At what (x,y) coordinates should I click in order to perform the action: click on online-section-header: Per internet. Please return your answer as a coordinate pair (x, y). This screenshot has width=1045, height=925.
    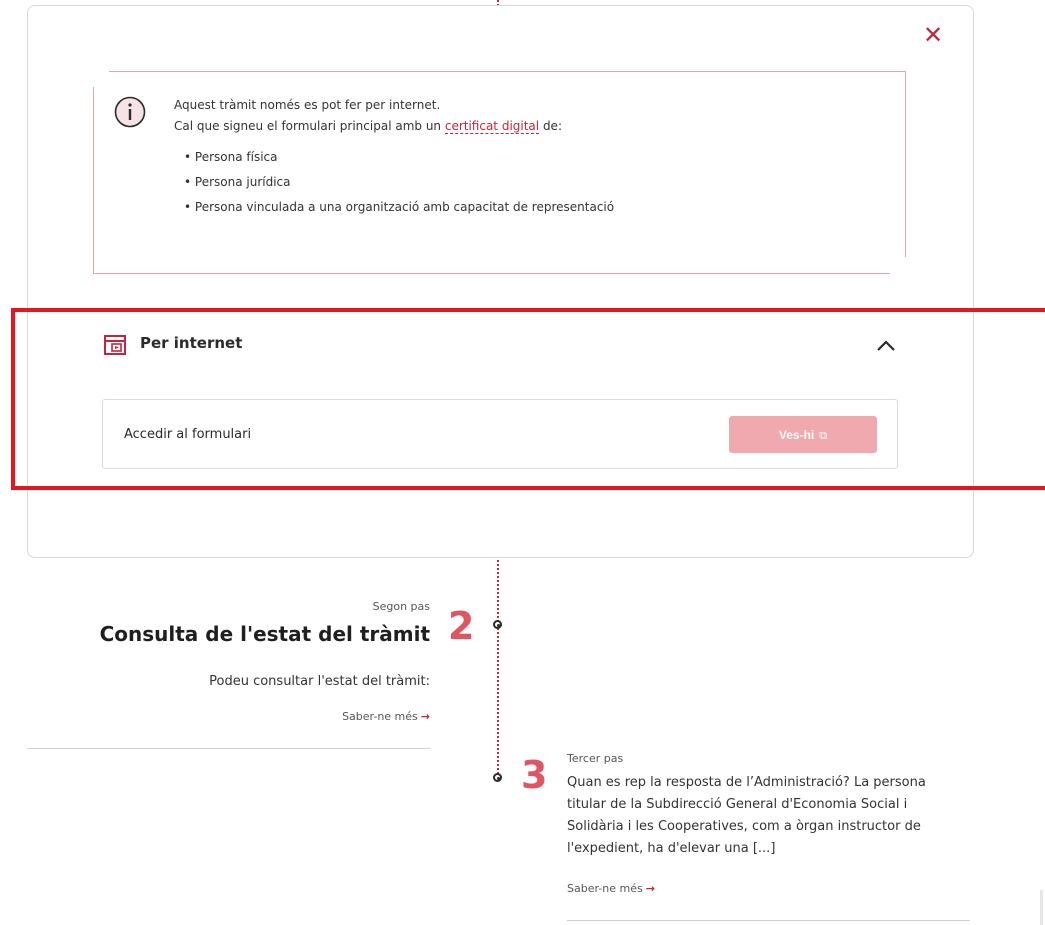
    Looking at the image, I should click on (501, 345).